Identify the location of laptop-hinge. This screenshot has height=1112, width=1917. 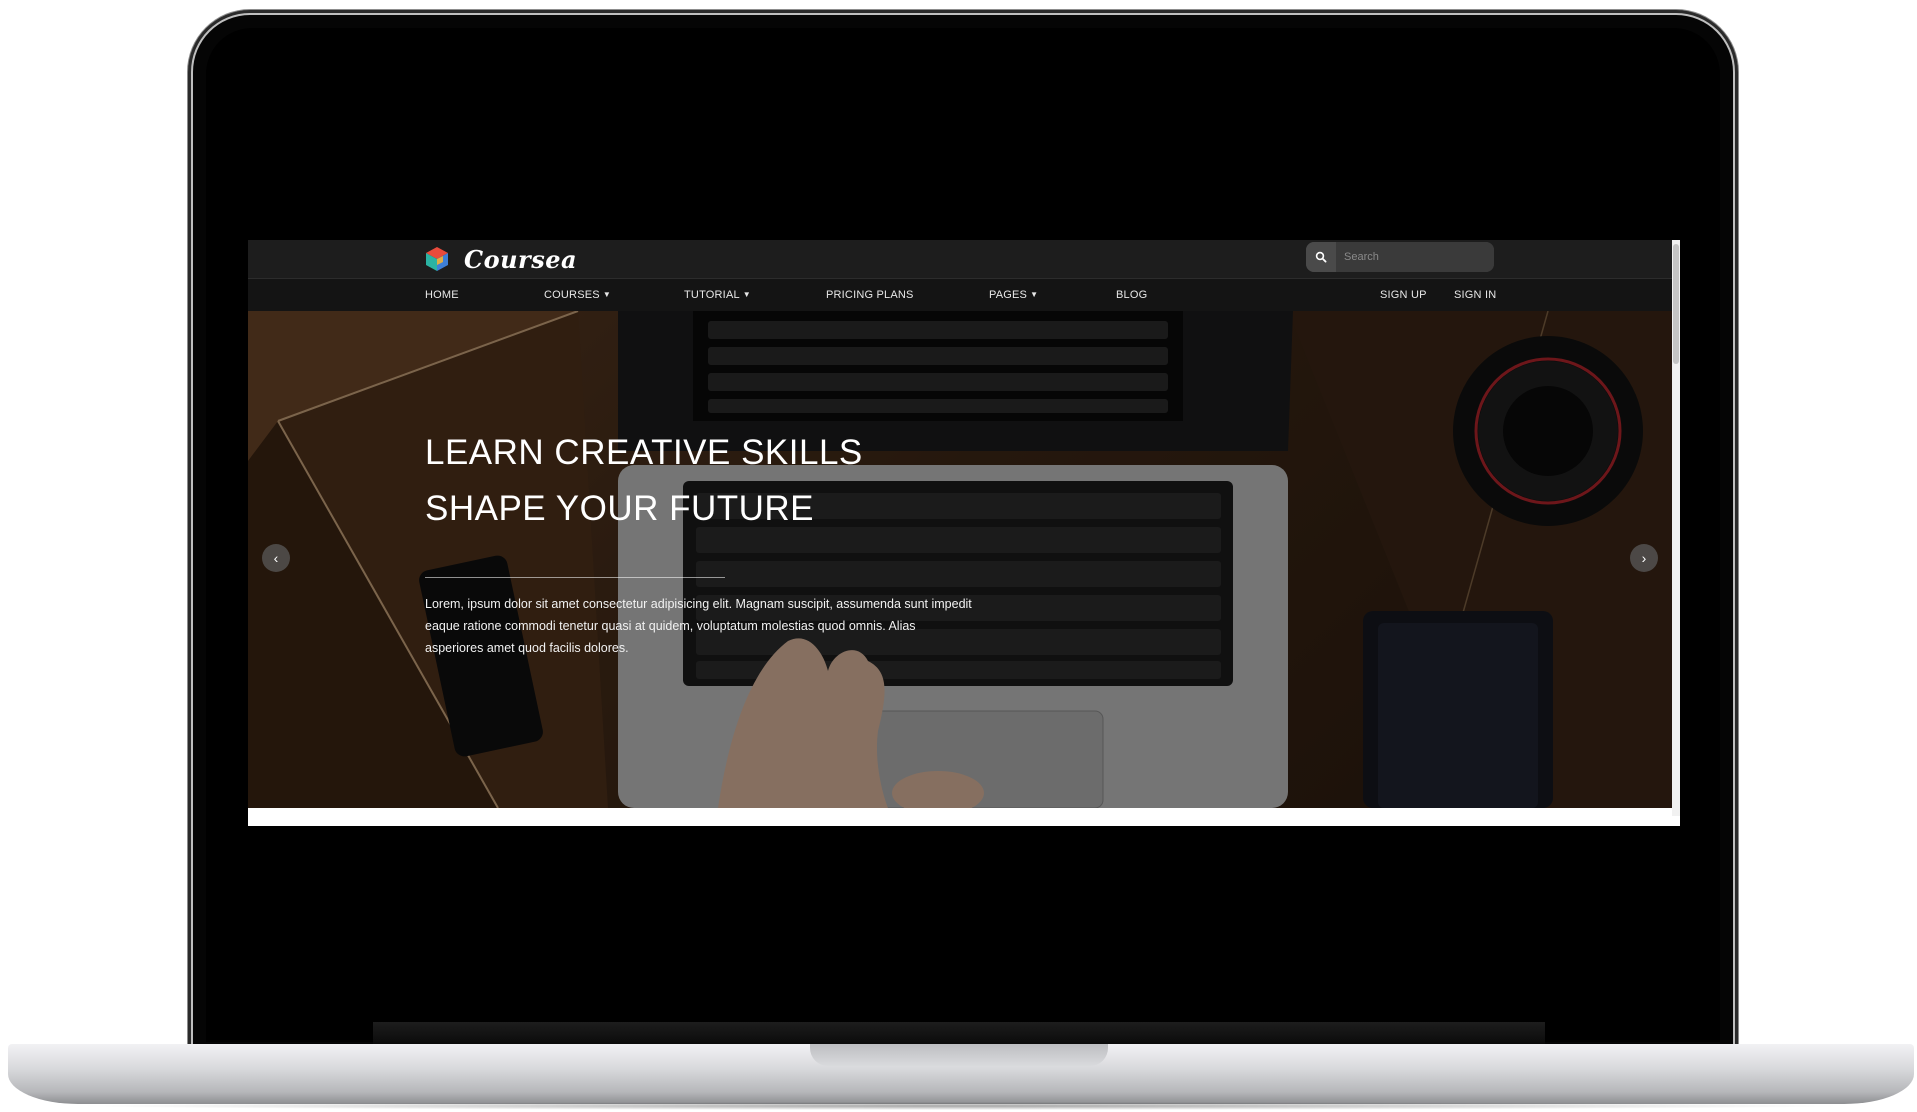
(959, 1033).